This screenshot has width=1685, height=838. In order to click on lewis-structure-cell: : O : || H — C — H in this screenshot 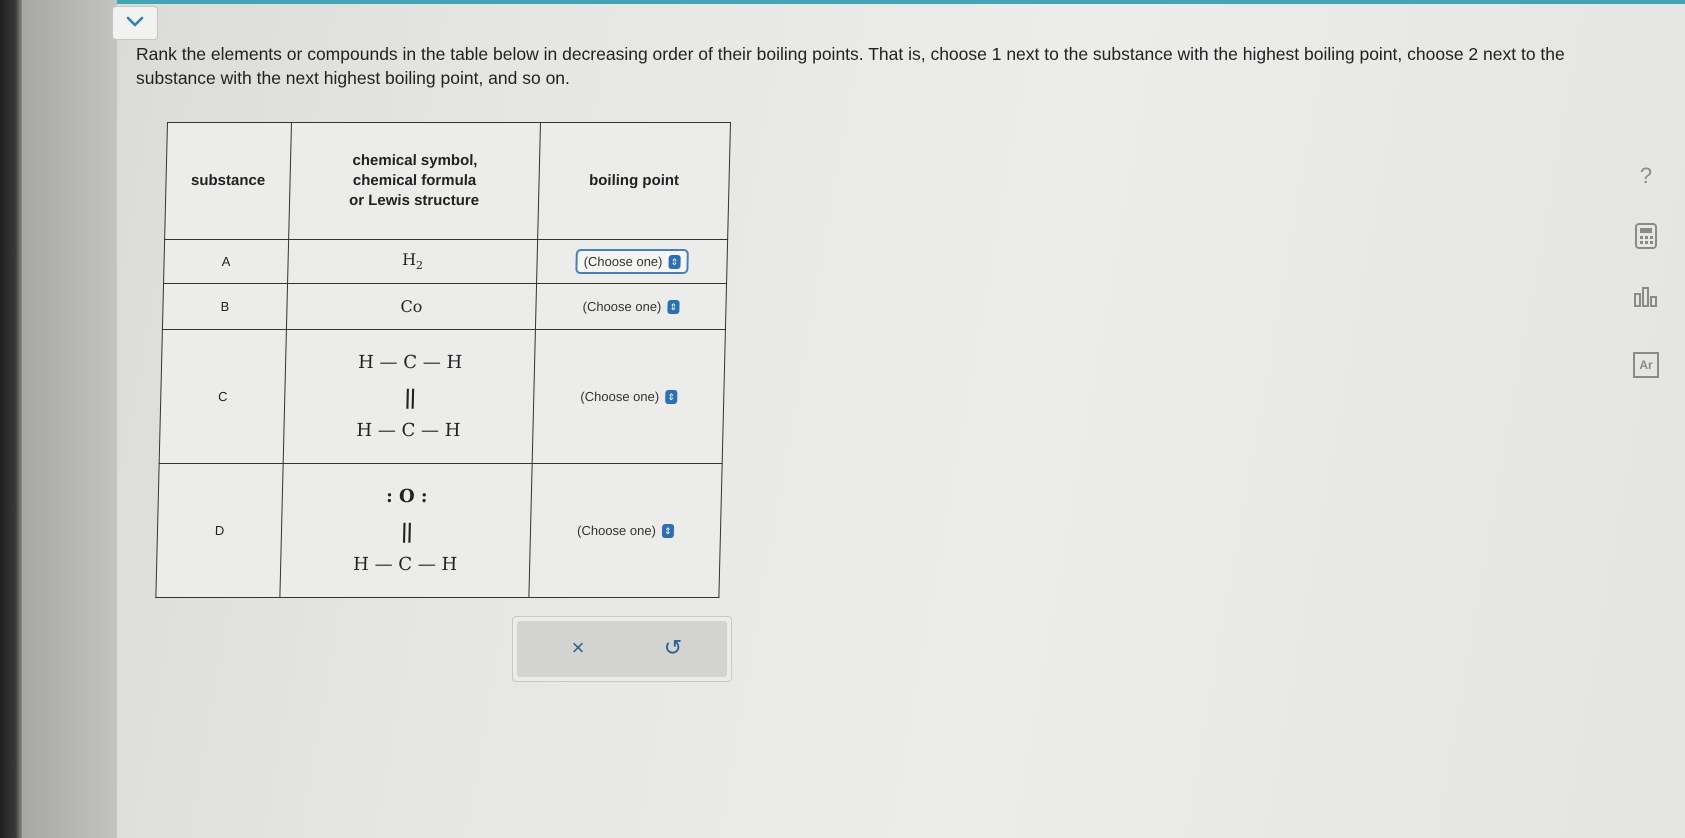, I will do `click(406, 530)`.